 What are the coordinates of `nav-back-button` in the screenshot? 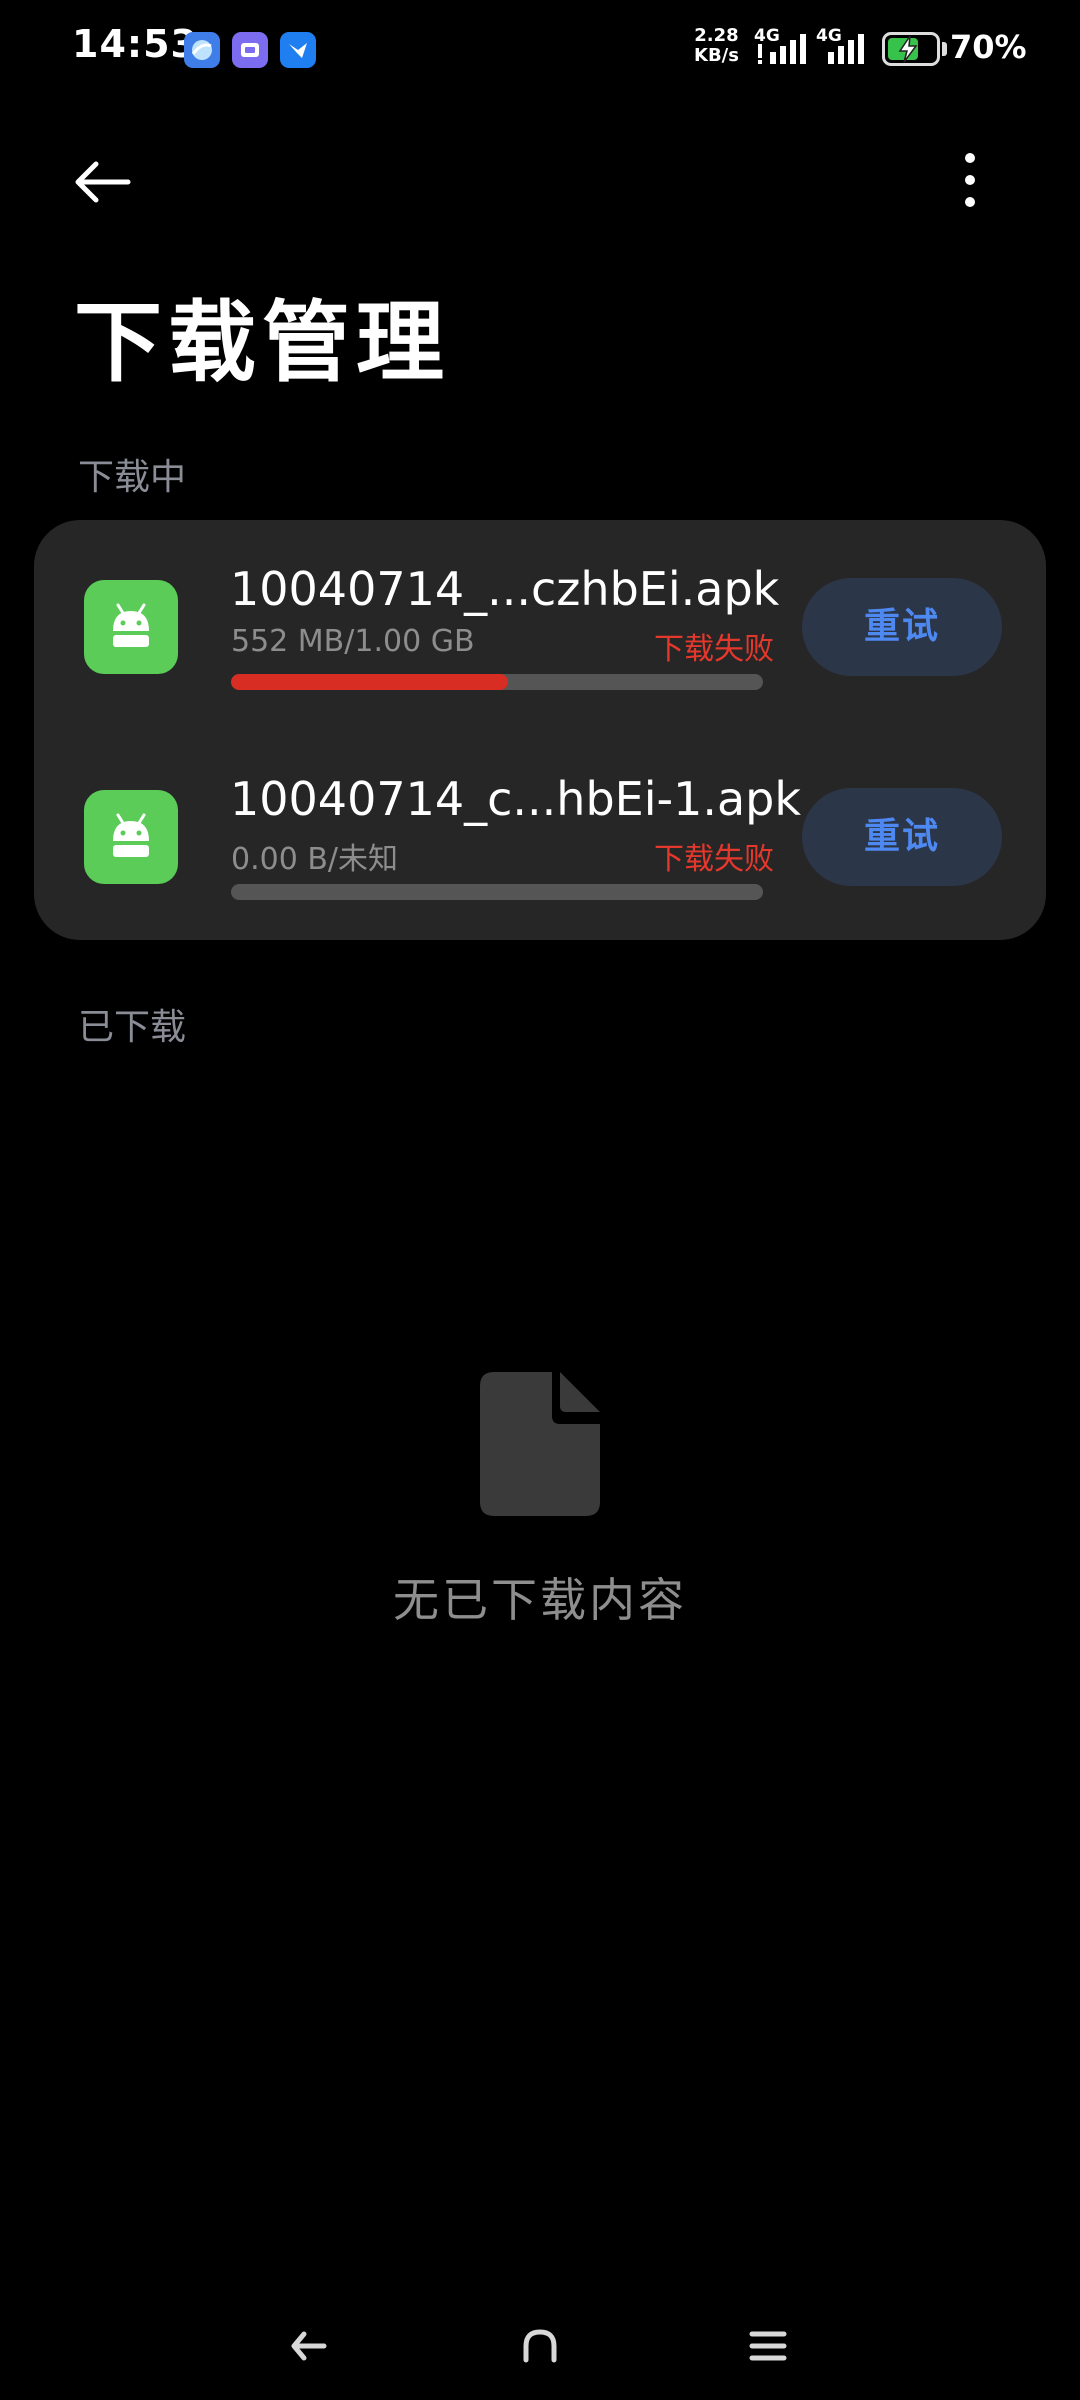 It's located at (310, 2346).